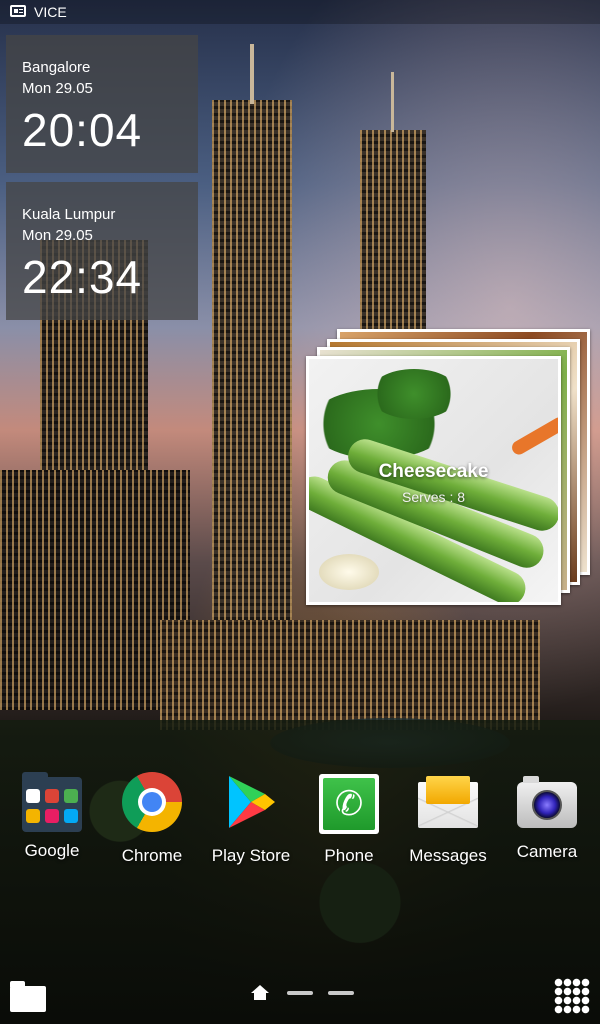 The image size is (600, 1024). Describe the element at coordinates (251, 802) in the screenshot. I see `play-store-icon` at that location.